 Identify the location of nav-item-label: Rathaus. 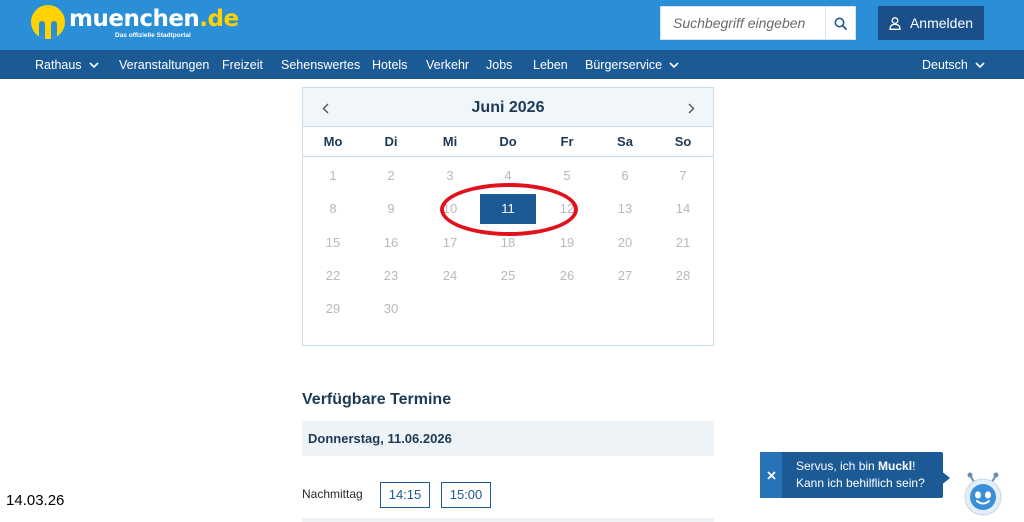
(58, 64).